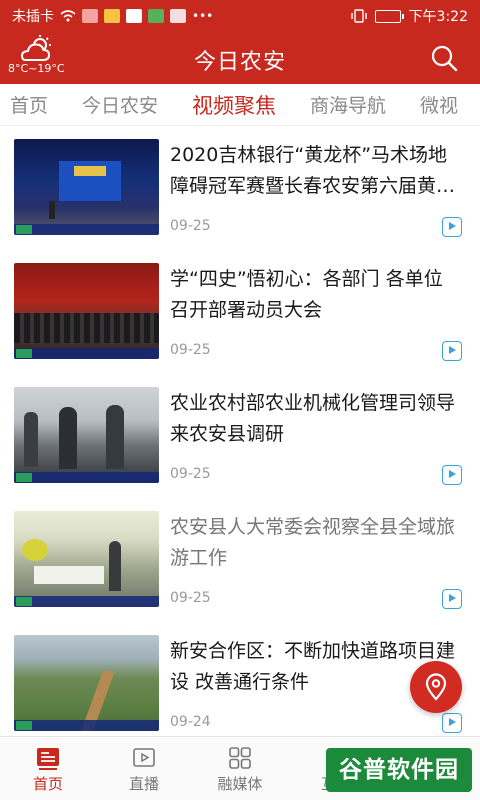  I want to click on carrier-text: 未插卡, so click(33, 17).